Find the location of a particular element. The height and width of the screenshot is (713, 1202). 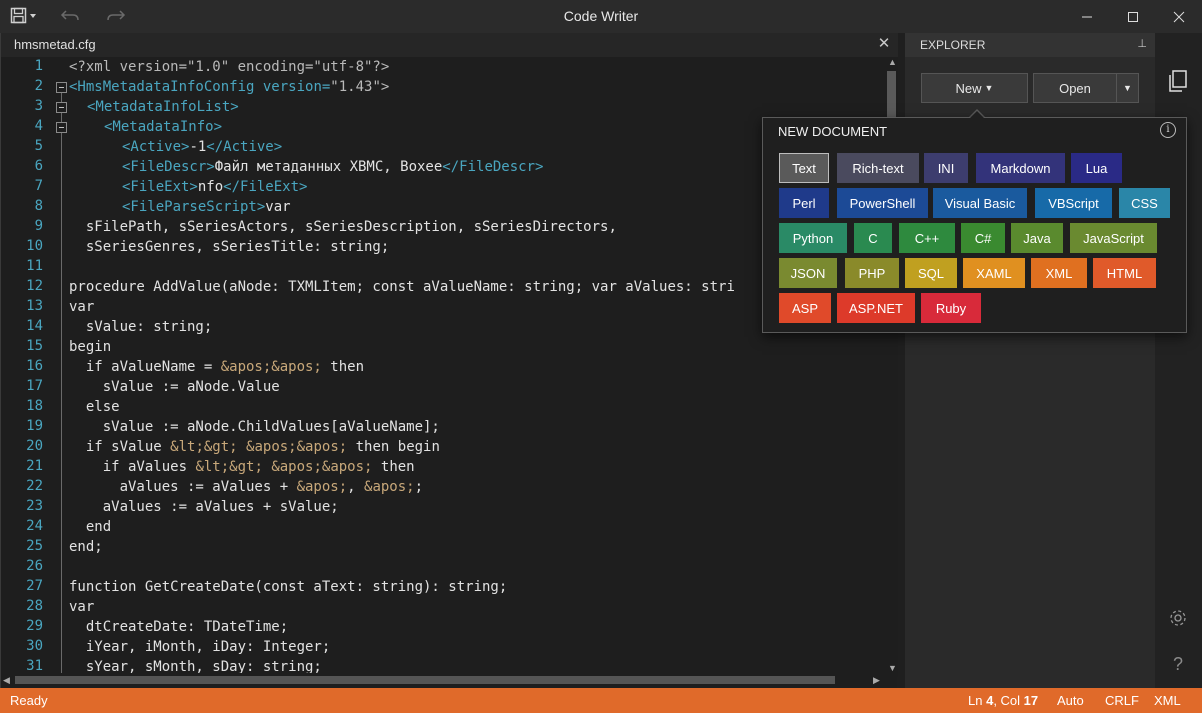

minimize-button is located at coordinates (1087, 16).